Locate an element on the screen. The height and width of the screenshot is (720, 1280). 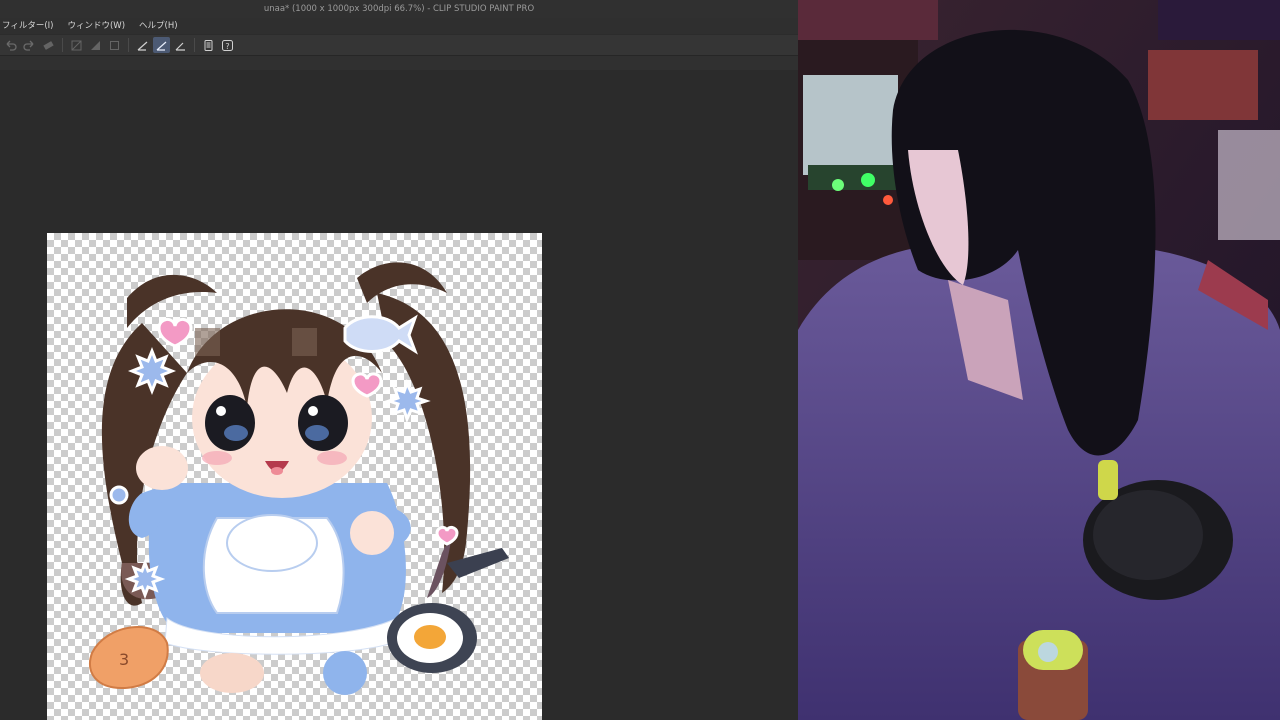
tool-property-bar is located at coordinates (399, 63).